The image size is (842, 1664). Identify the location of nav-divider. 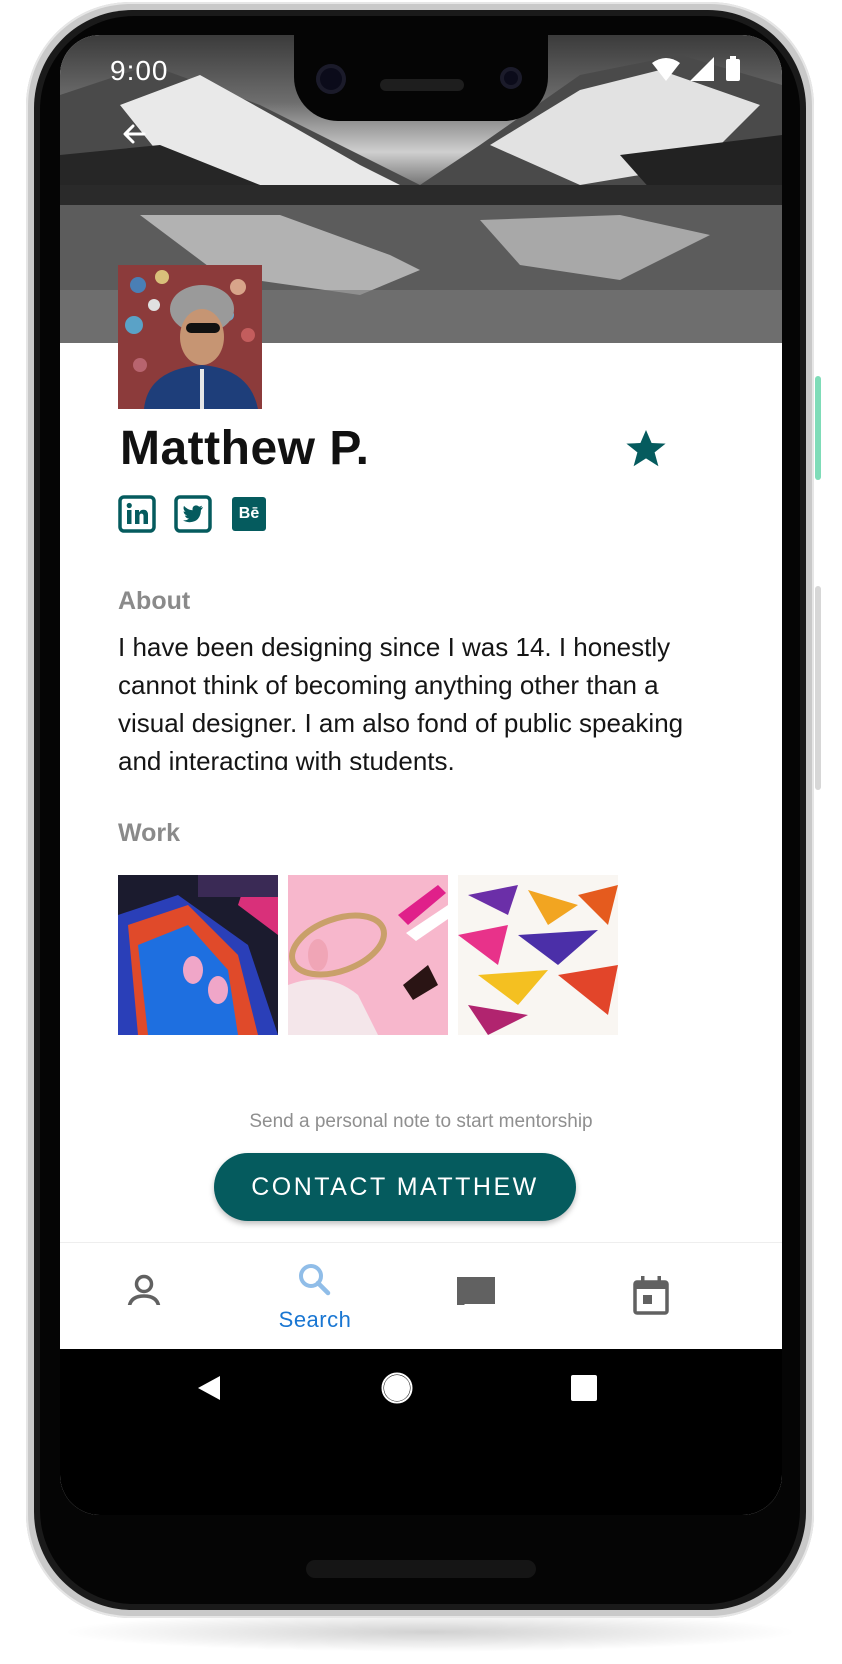
(421, 1242).